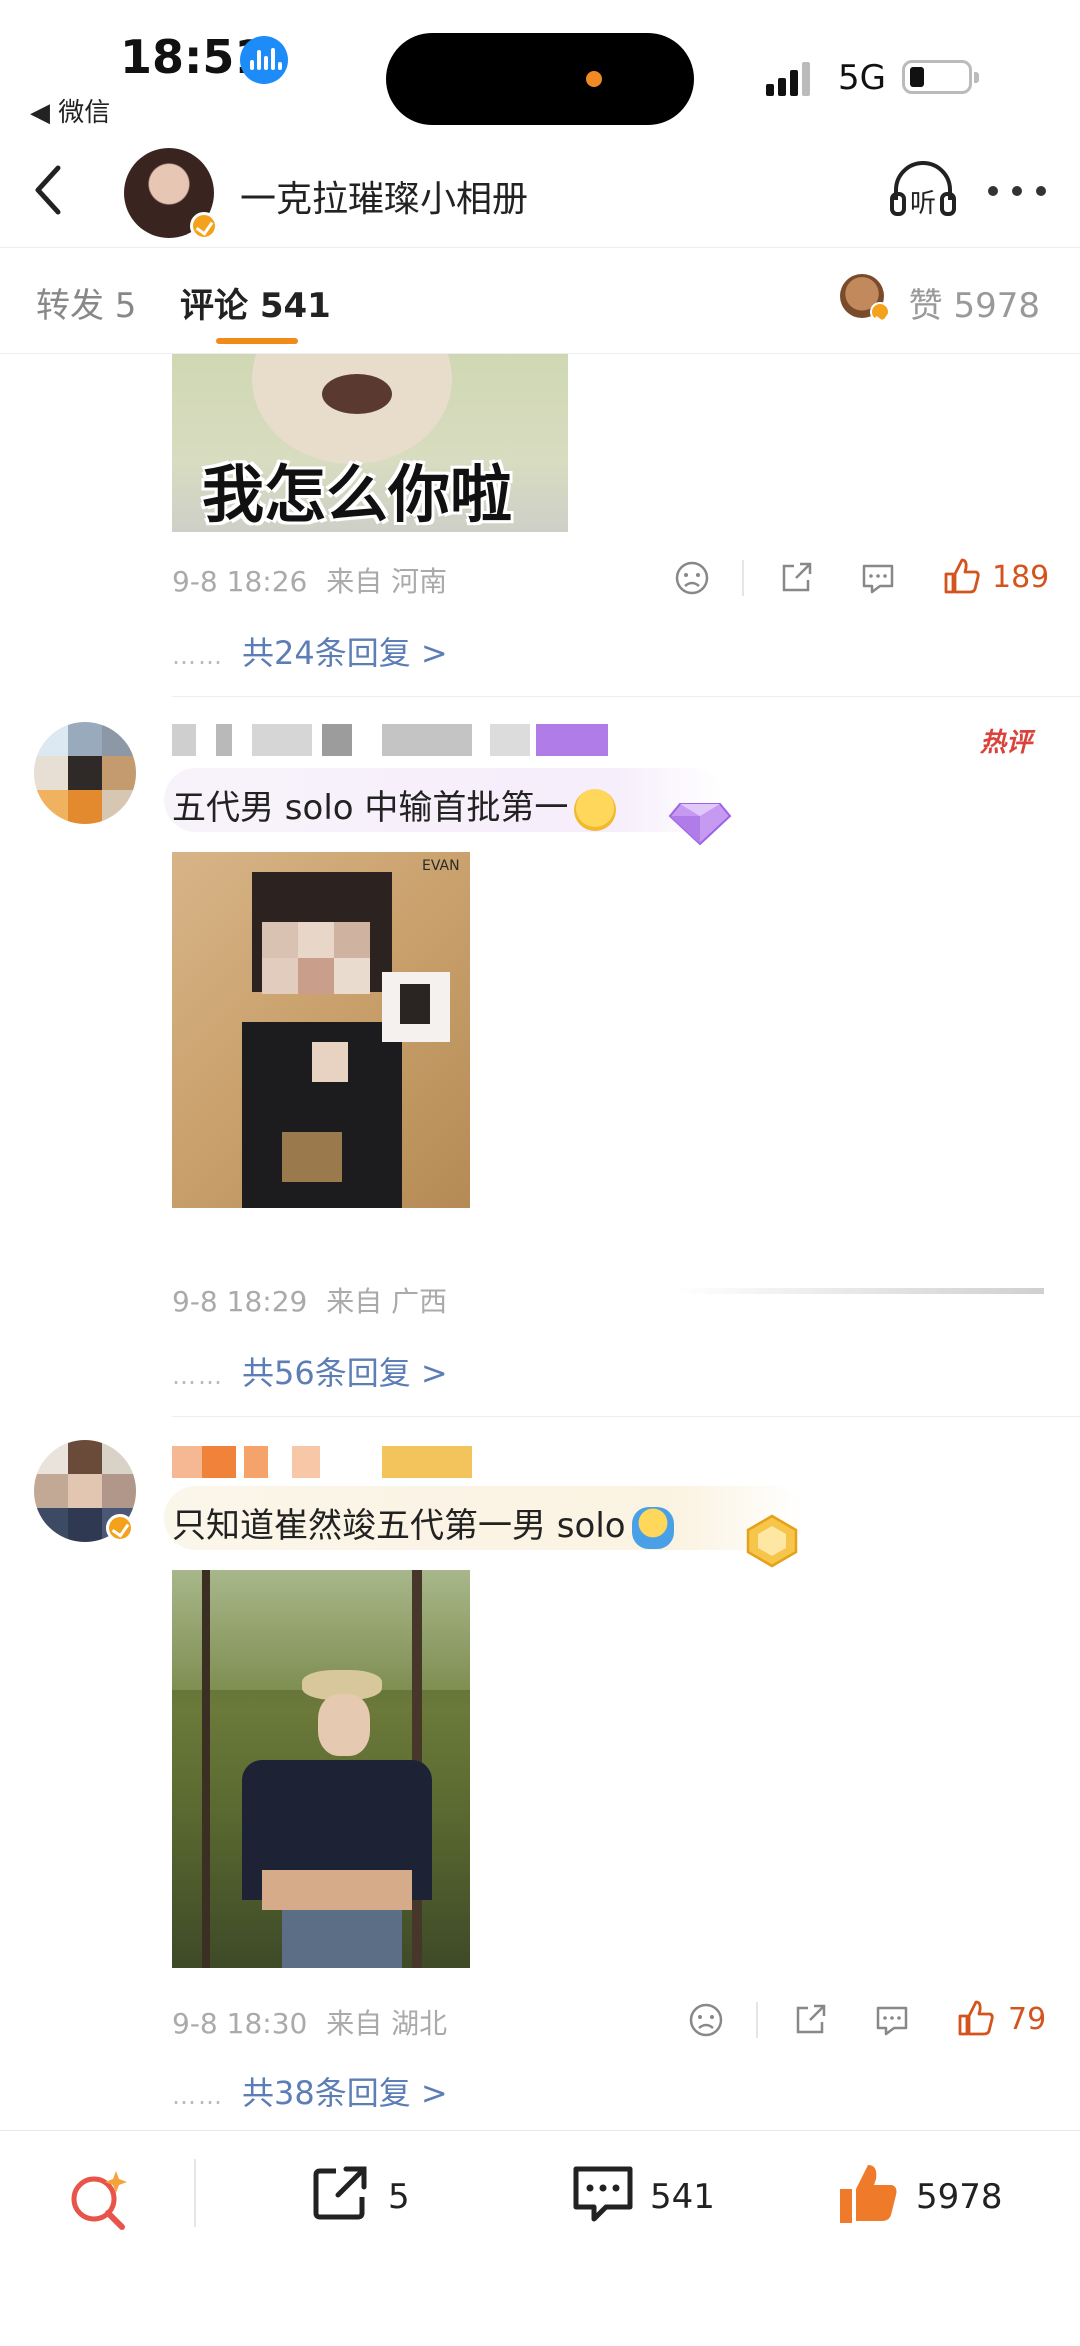 The width and height of the screenshot is (1080, 2346). I want to click on listen-label: 听, so click(923, 204).